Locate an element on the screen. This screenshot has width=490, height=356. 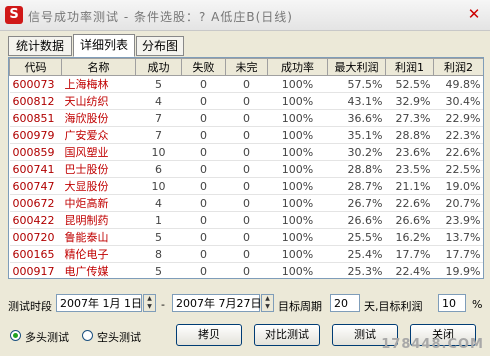
tab-statistics: 统计数据 is located at coordinates (40, 46).